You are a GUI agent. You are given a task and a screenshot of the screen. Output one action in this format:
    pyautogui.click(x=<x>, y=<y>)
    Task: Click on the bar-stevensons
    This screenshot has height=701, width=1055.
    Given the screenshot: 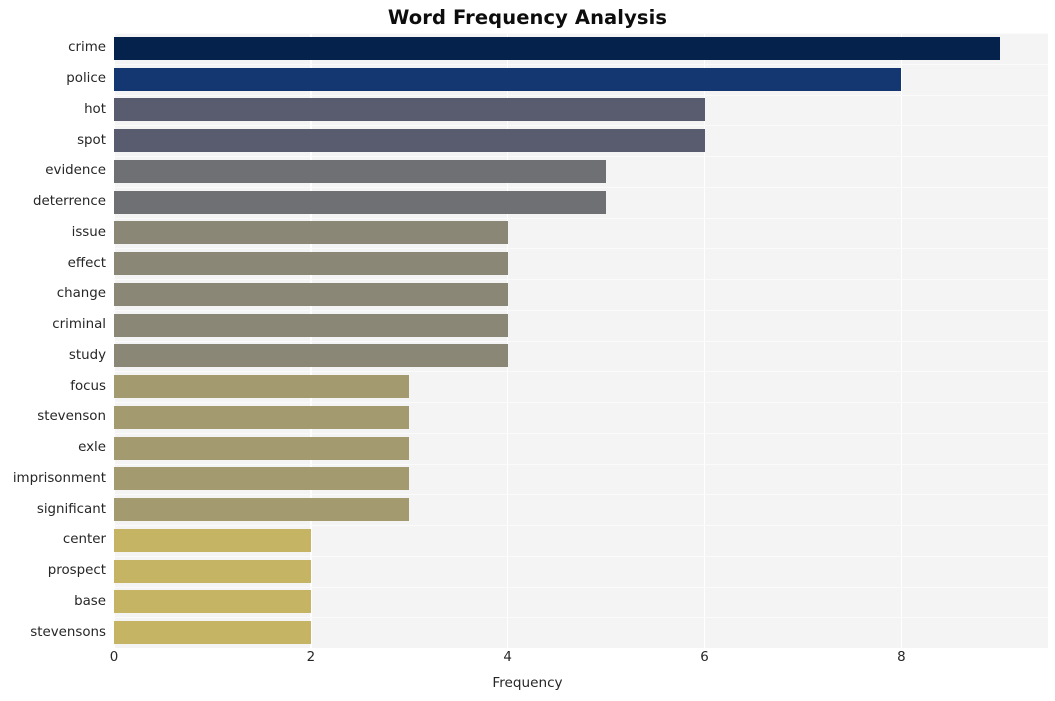 What is the action you would take?
    pyautogui.click(x=212, y=633)
    